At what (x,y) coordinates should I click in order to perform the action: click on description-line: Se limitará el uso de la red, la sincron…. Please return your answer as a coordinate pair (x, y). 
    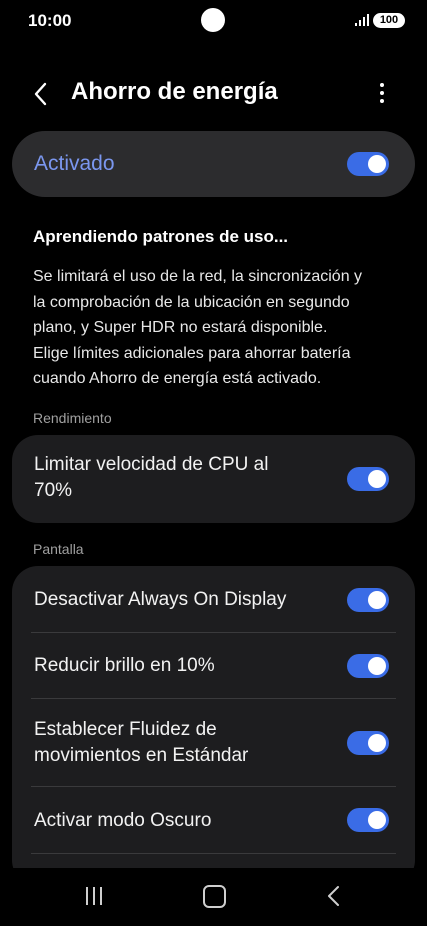
    Looking at the image, I should click on (198, 276).